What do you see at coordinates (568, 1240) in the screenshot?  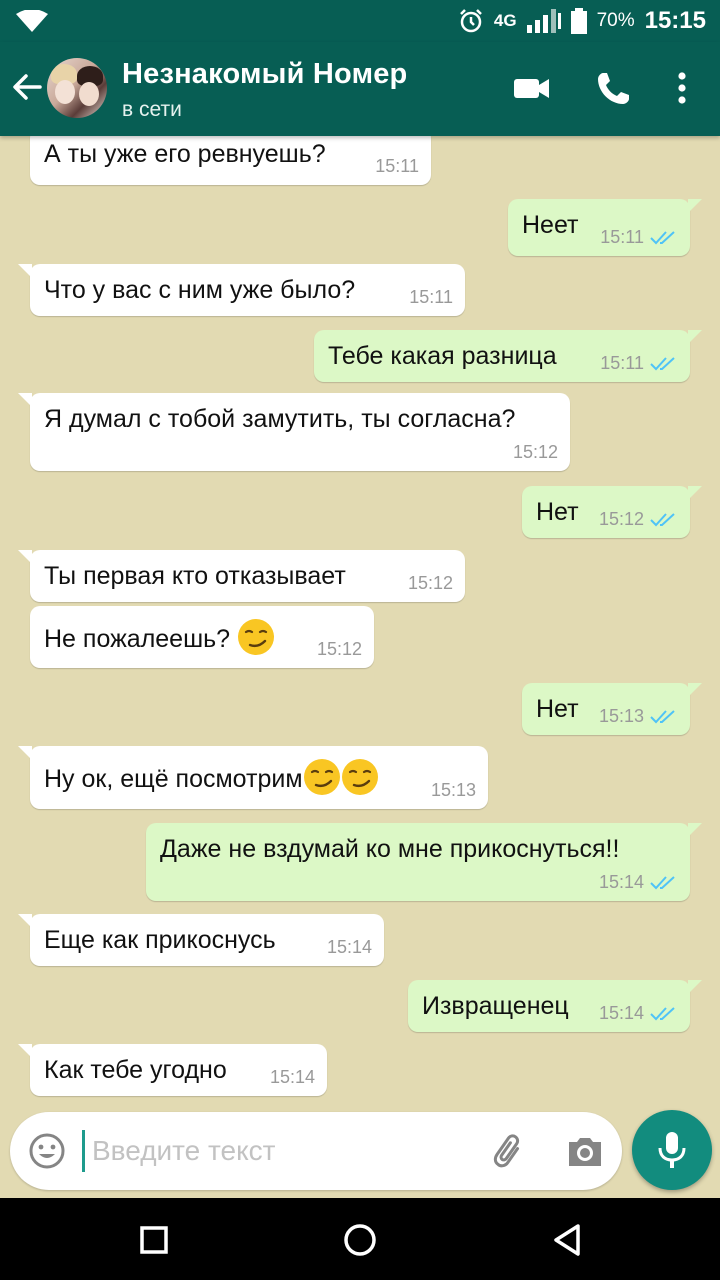 I see `back-nav-icon` at bounding box center [568, 1240].